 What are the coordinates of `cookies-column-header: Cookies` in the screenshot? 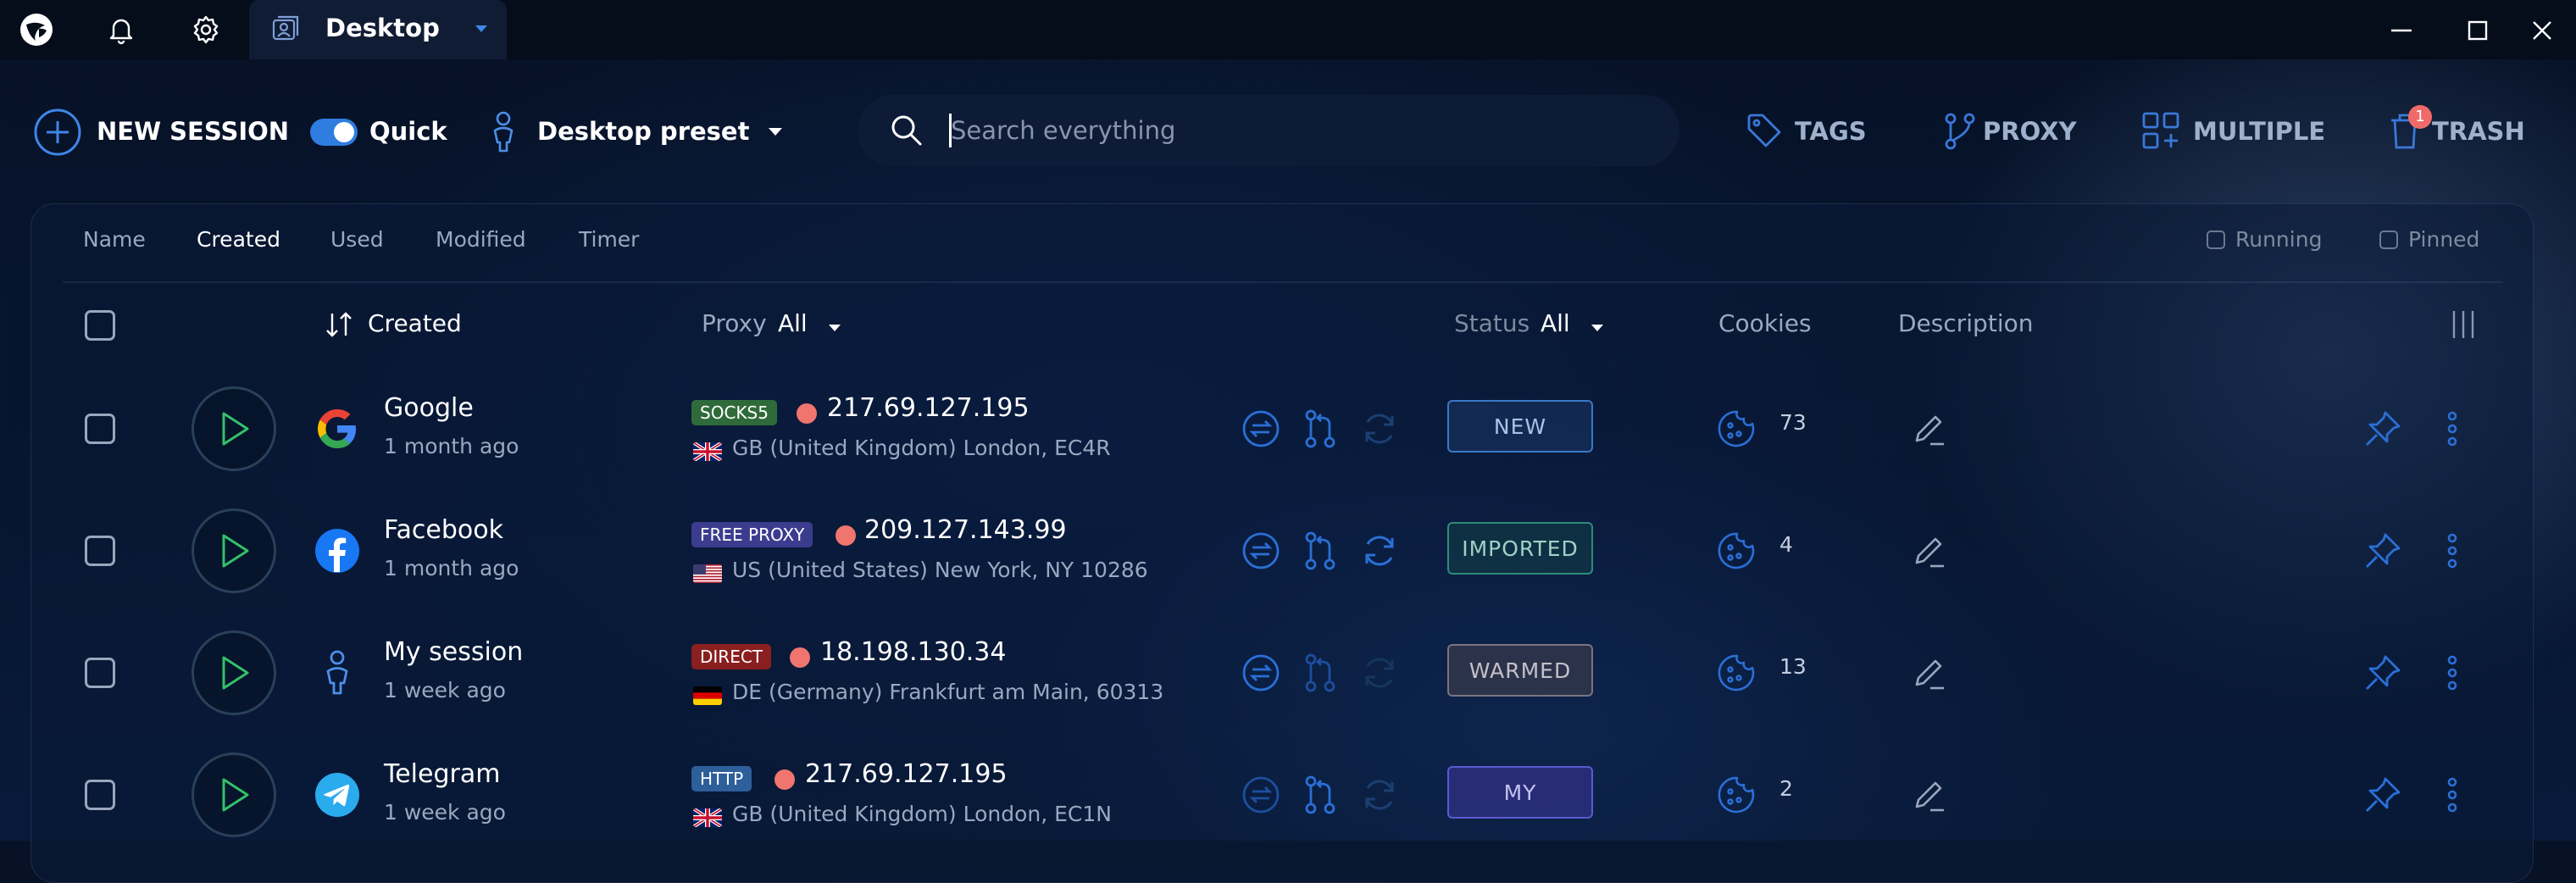 It's located at (1765, 323).